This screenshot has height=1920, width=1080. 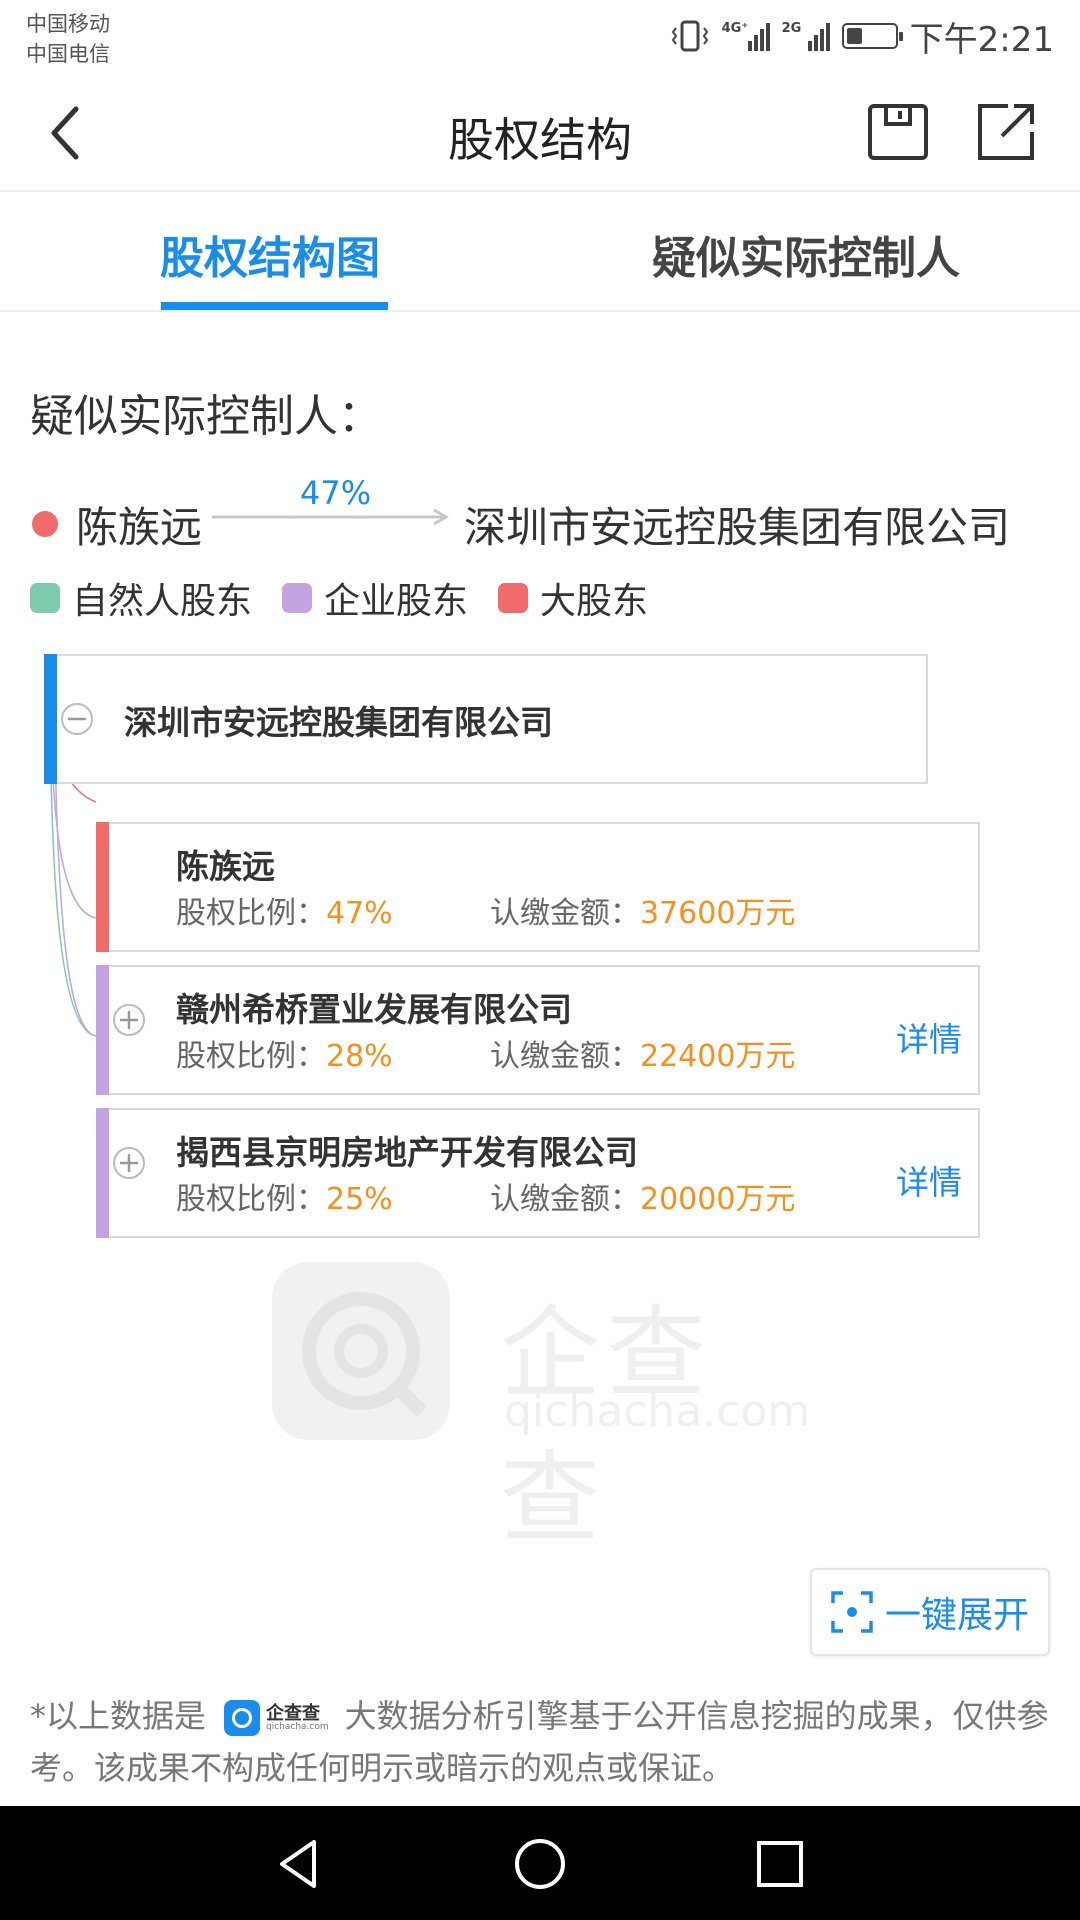 I want to click on shareholder-node: 陈族远 股权比例：47% 认缴金额：37600万元, so click(x=538, y=887).